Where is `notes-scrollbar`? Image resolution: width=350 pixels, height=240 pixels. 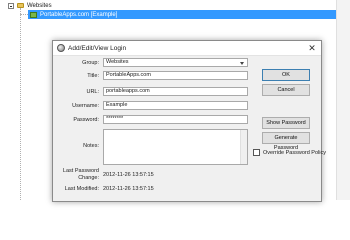
notes-scrollbar is located at coordinates (243, 147).